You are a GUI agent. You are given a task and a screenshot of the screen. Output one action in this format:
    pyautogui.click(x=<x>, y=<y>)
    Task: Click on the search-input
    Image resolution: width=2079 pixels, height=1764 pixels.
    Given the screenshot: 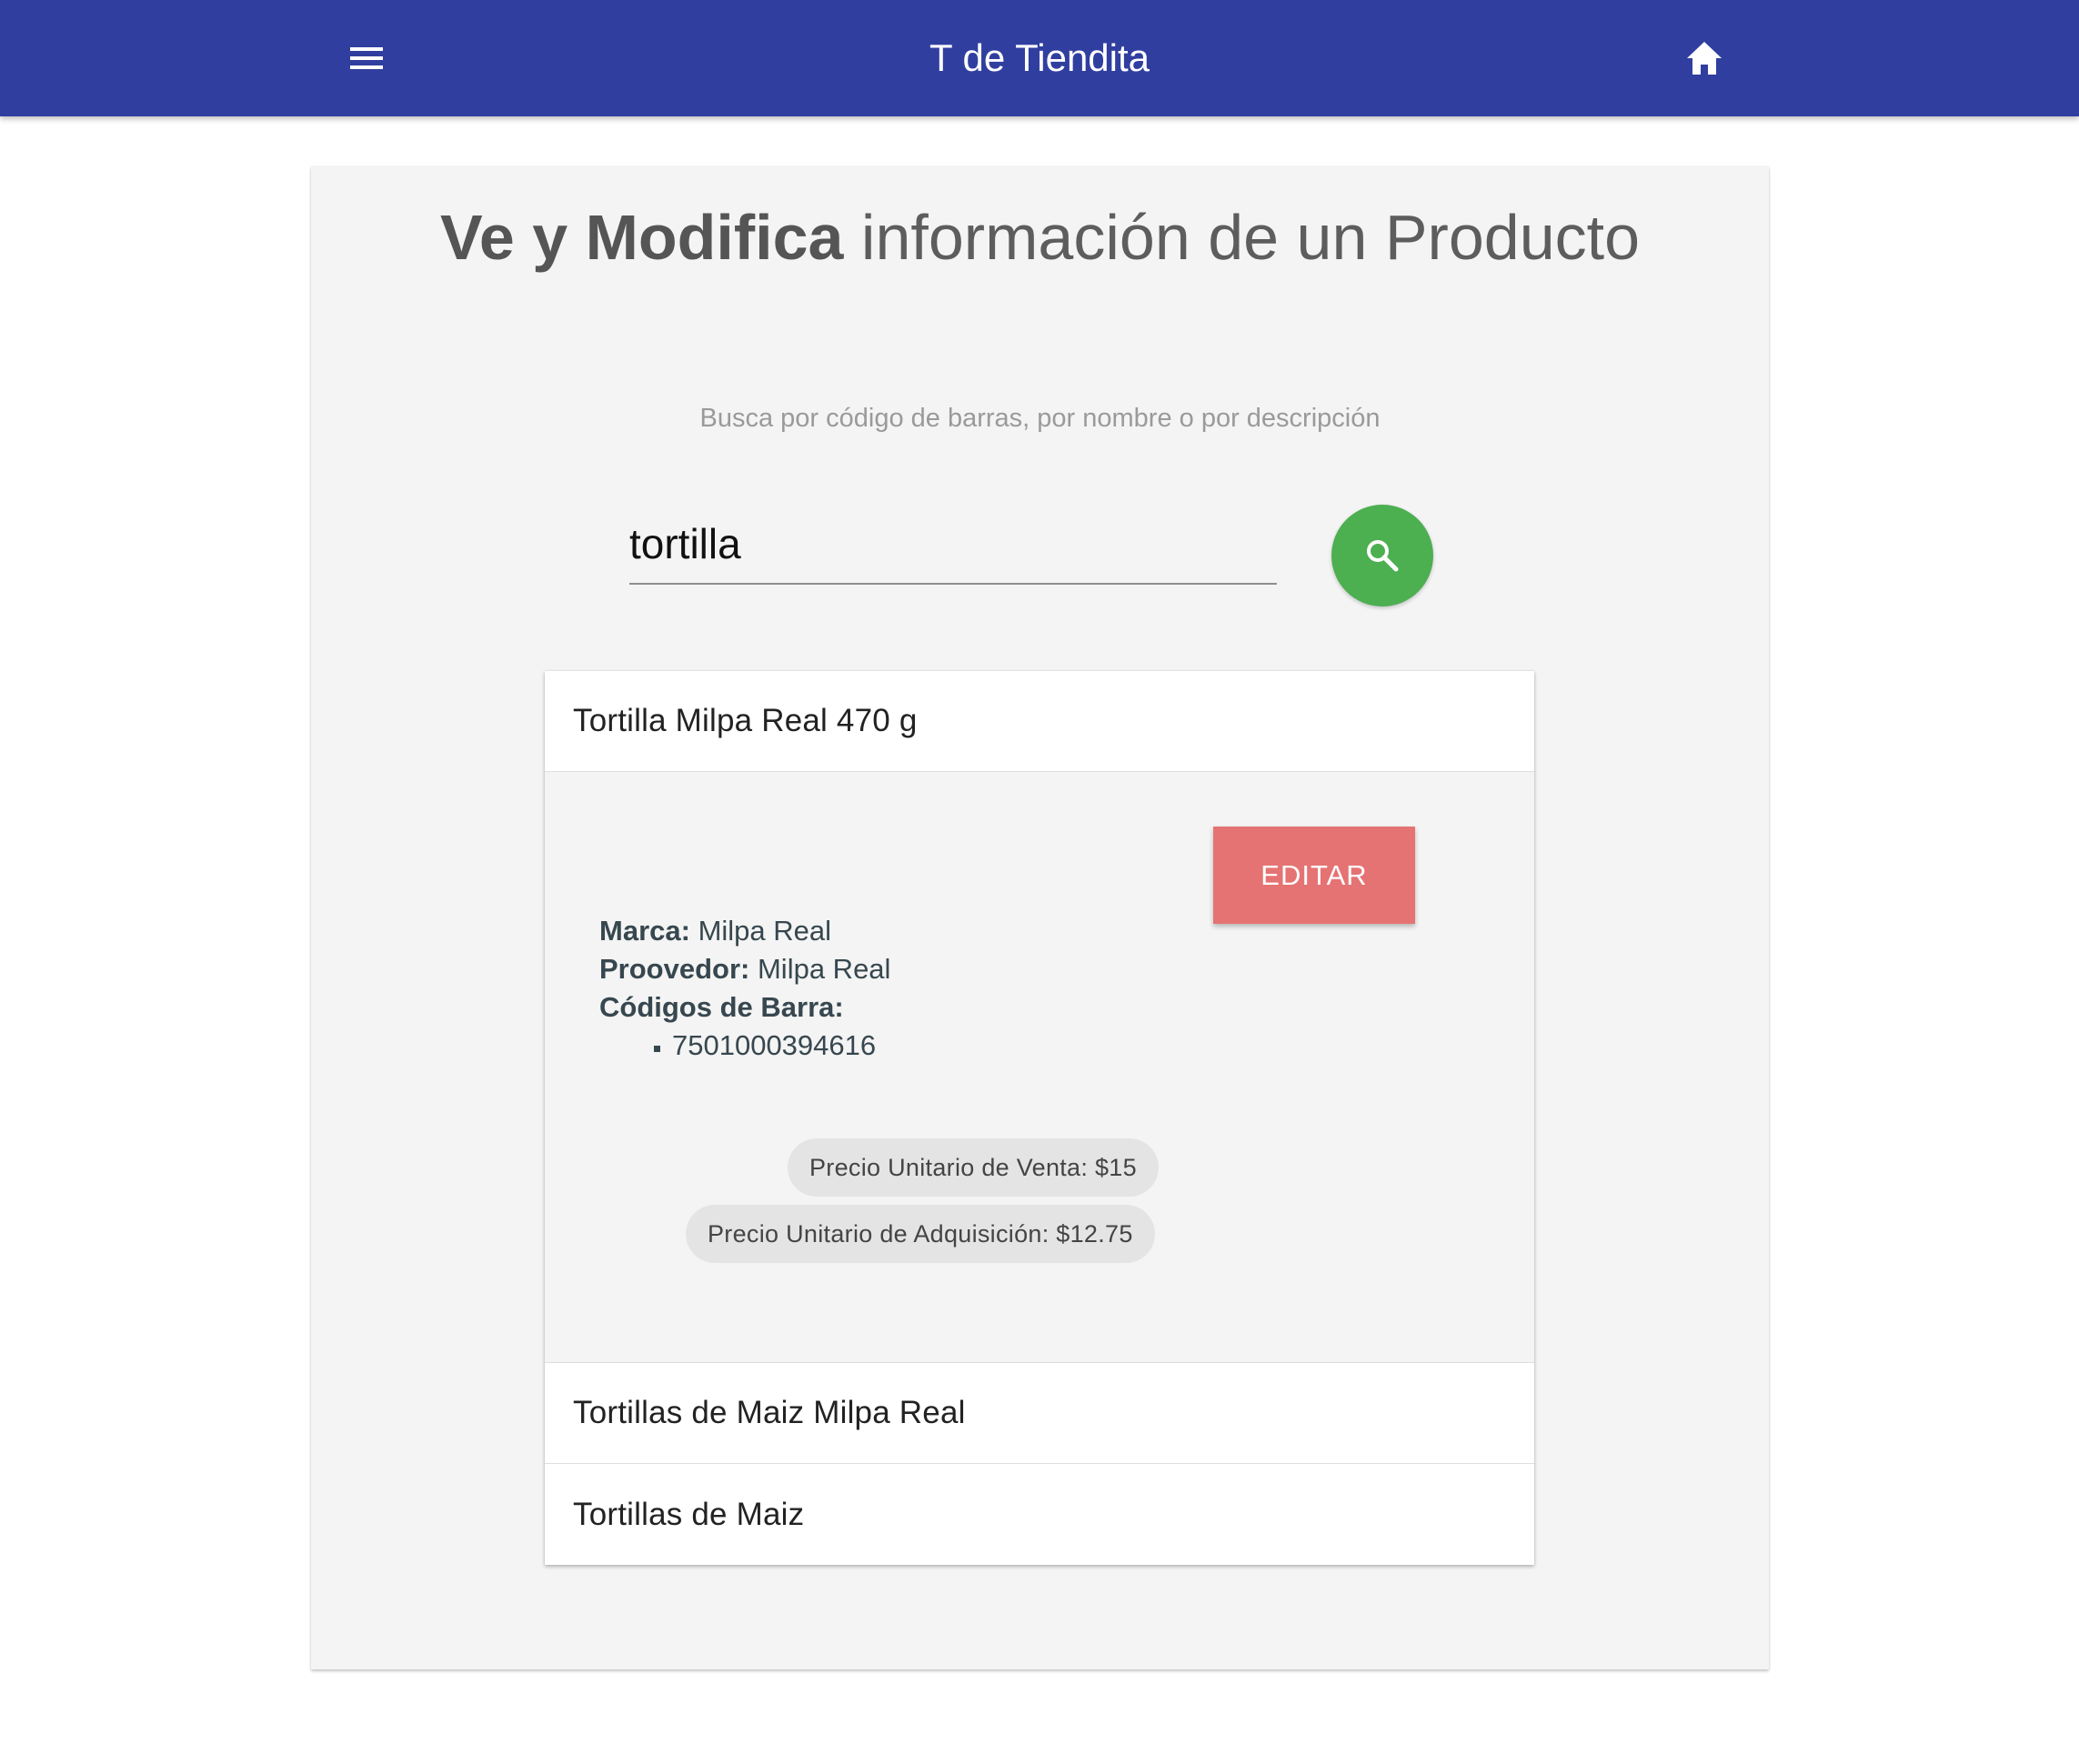 What is the action you would take?
    pyautogui.click(x=953, y=544)
    